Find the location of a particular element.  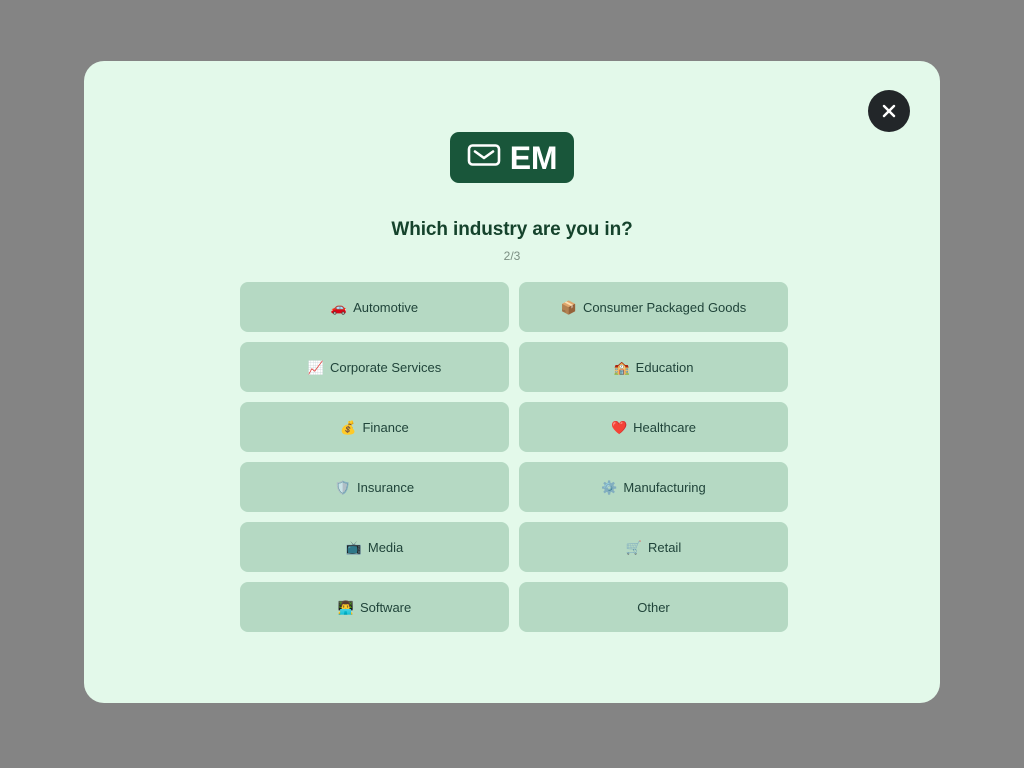

option-media: 📺 Media is located at coordinates (374, 547).